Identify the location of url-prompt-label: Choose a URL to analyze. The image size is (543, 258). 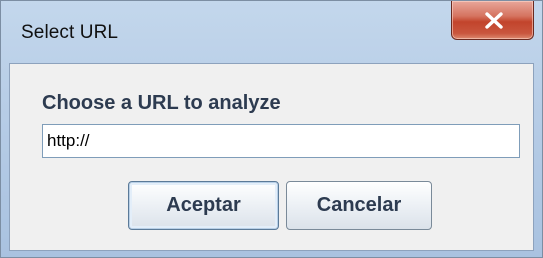
(161, 103).